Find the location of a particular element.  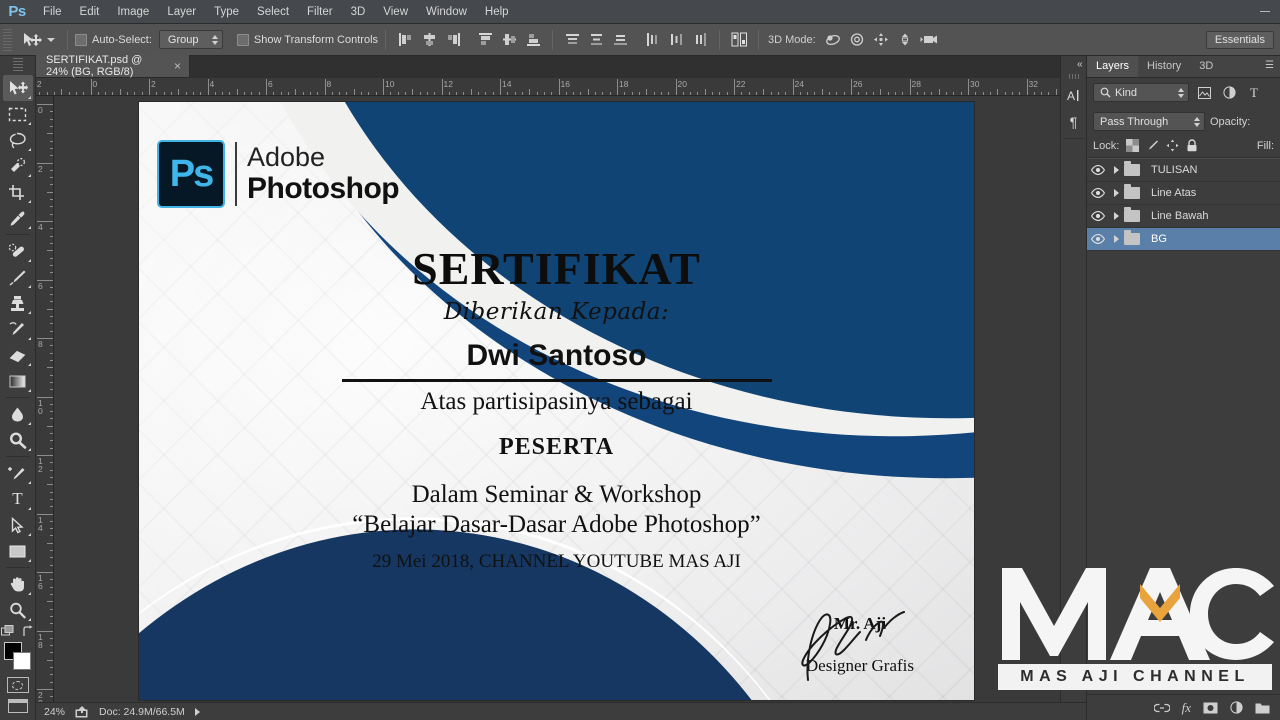

menu-layer: Layer is located at coordinates (181, 12).